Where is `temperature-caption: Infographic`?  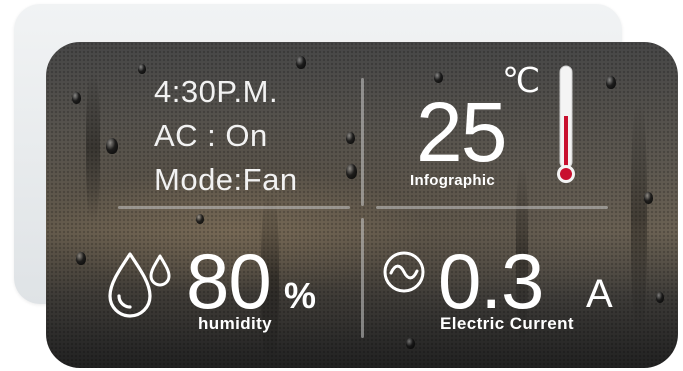 temperature-caption: Infographic is located at coordinates (452, 180).